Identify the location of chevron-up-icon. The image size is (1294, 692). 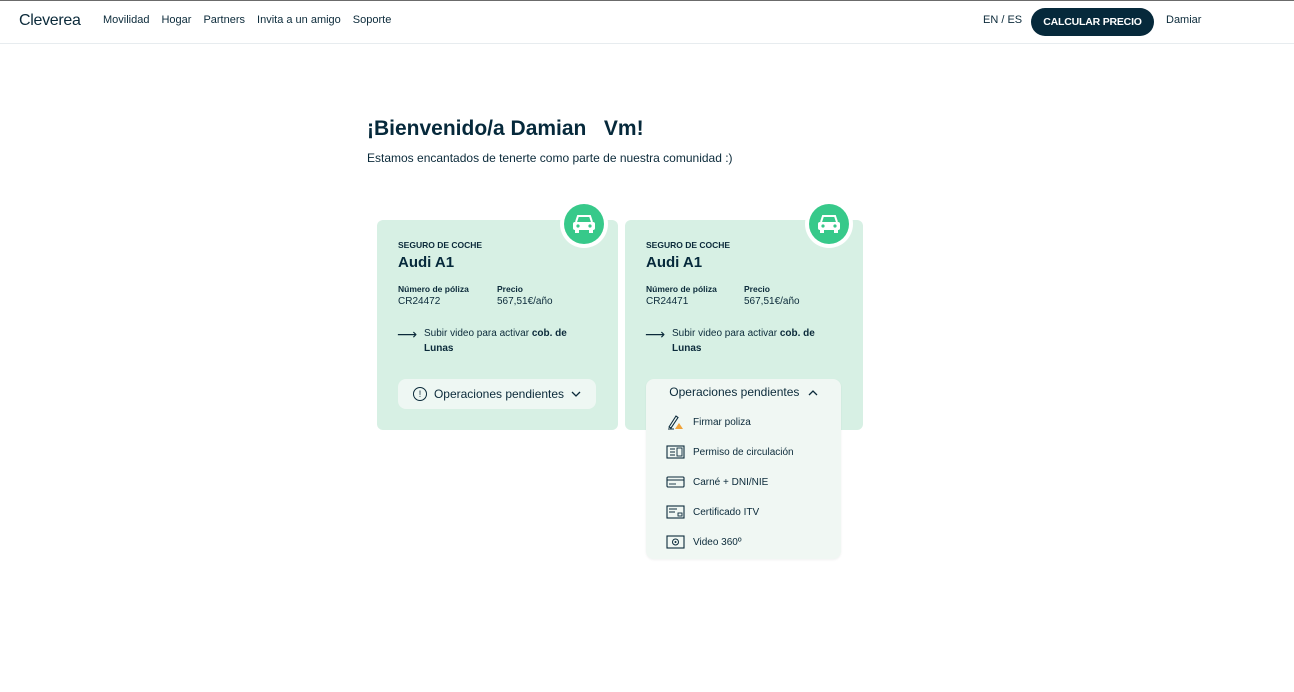
(813, 393).